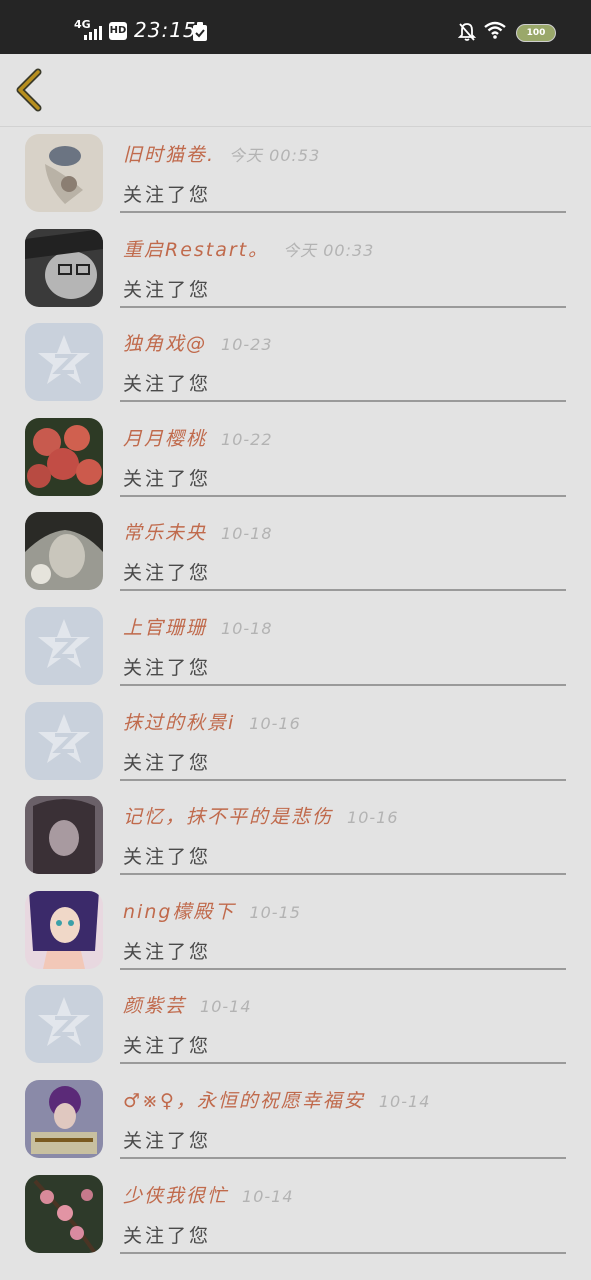 The height and width of the screenshot is (1280, 591). I want to click on follower-name: 独角戏@, so click(165, 344).